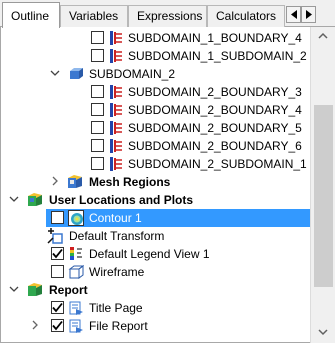 The height and width of the screenshot is (343, 335). I want to click on tree-item-wireframe: Wireframe, so click(155, 272).